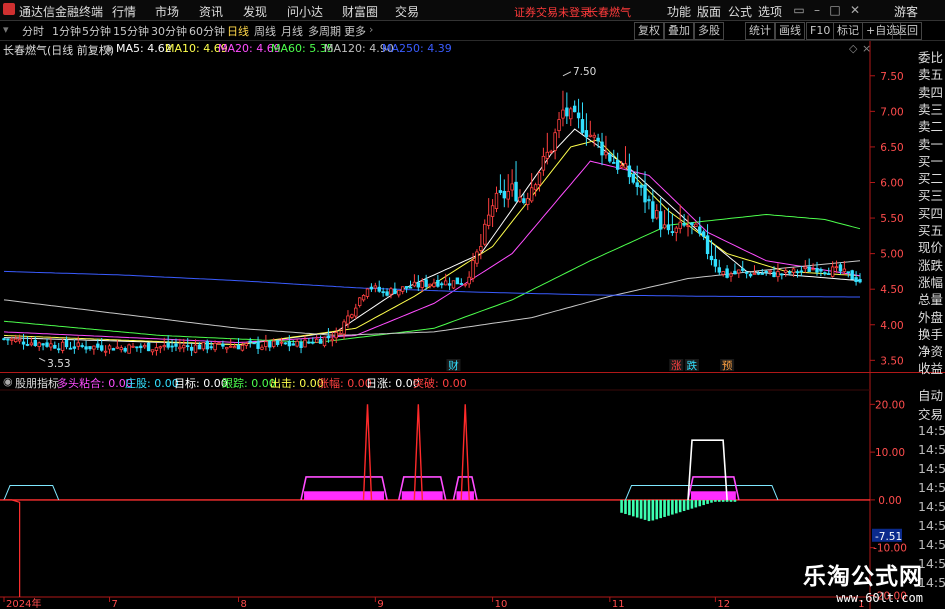 The image size is (945, 609). I want to click on side-trade-row: 交易, so click(931, 413).